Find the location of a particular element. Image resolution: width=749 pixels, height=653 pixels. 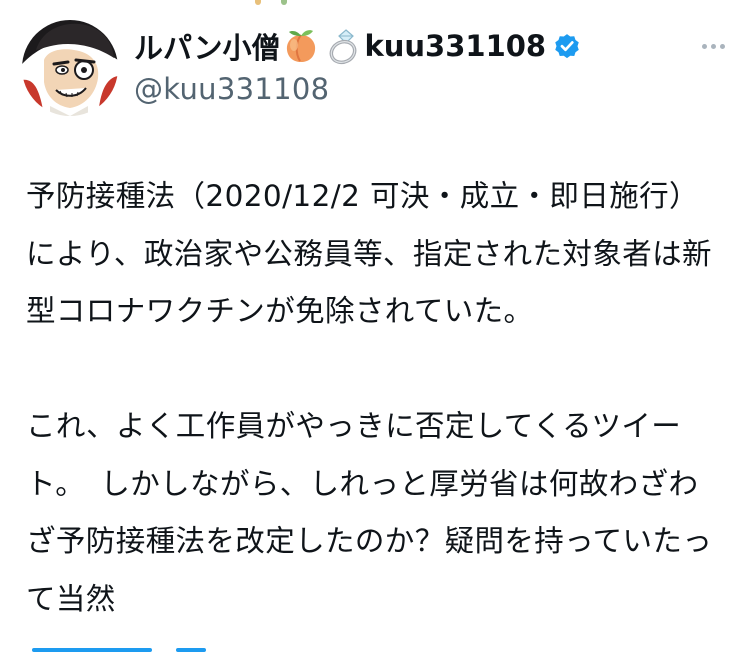

tweet-header: ルパン小僧 kuu331108 @kuu331108 is located at coordinates (431, 71).